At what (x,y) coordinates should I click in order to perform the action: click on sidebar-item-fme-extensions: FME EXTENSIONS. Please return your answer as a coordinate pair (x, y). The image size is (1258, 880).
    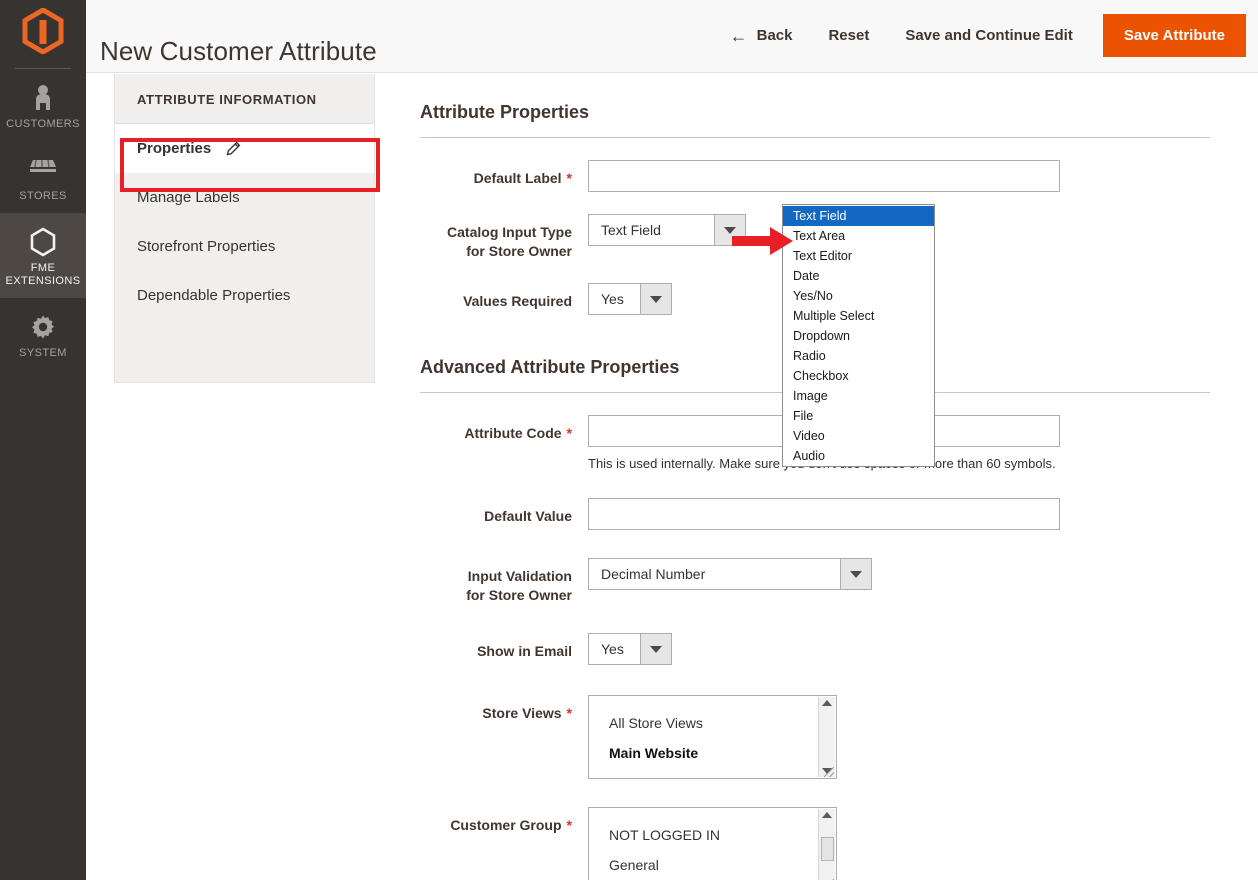
    Looking at the image, I should click on (43, 255).